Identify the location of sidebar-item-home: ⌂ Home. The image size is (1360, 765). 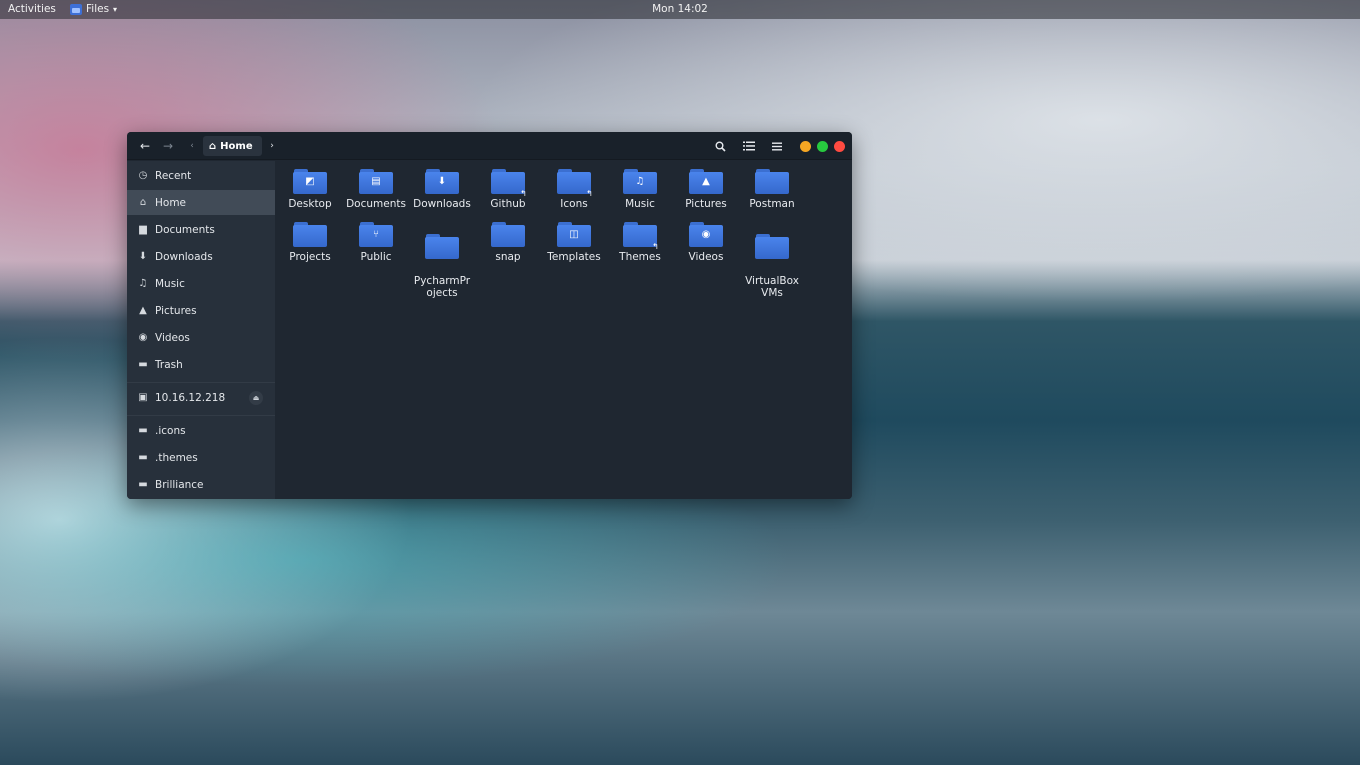
(201, 202).